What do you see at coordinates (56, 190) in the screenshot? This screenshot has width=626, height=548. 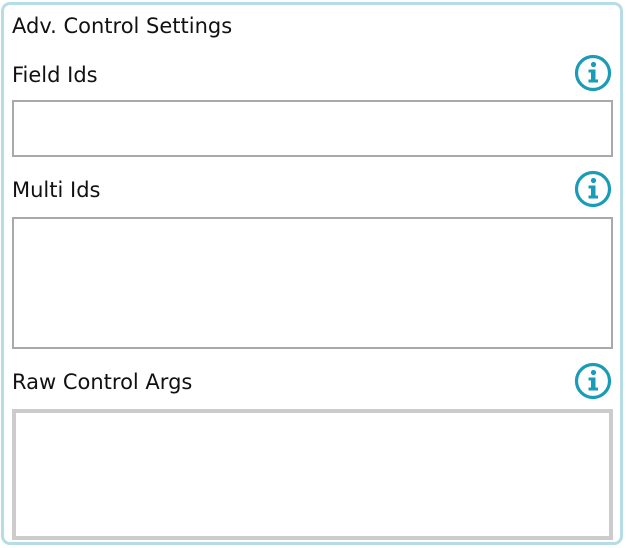 I see `multi-ids-label: Multi Ids` at bounding box center [56, 190].